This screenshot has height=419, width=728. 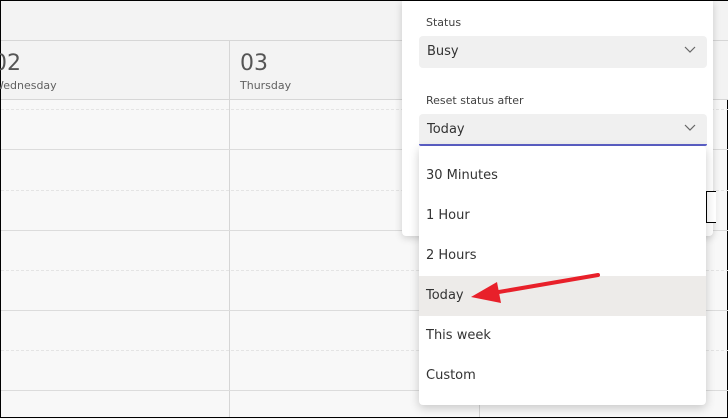 I want to click on day-wednesday: 02 Wednesday, so click(x=28, y=71).